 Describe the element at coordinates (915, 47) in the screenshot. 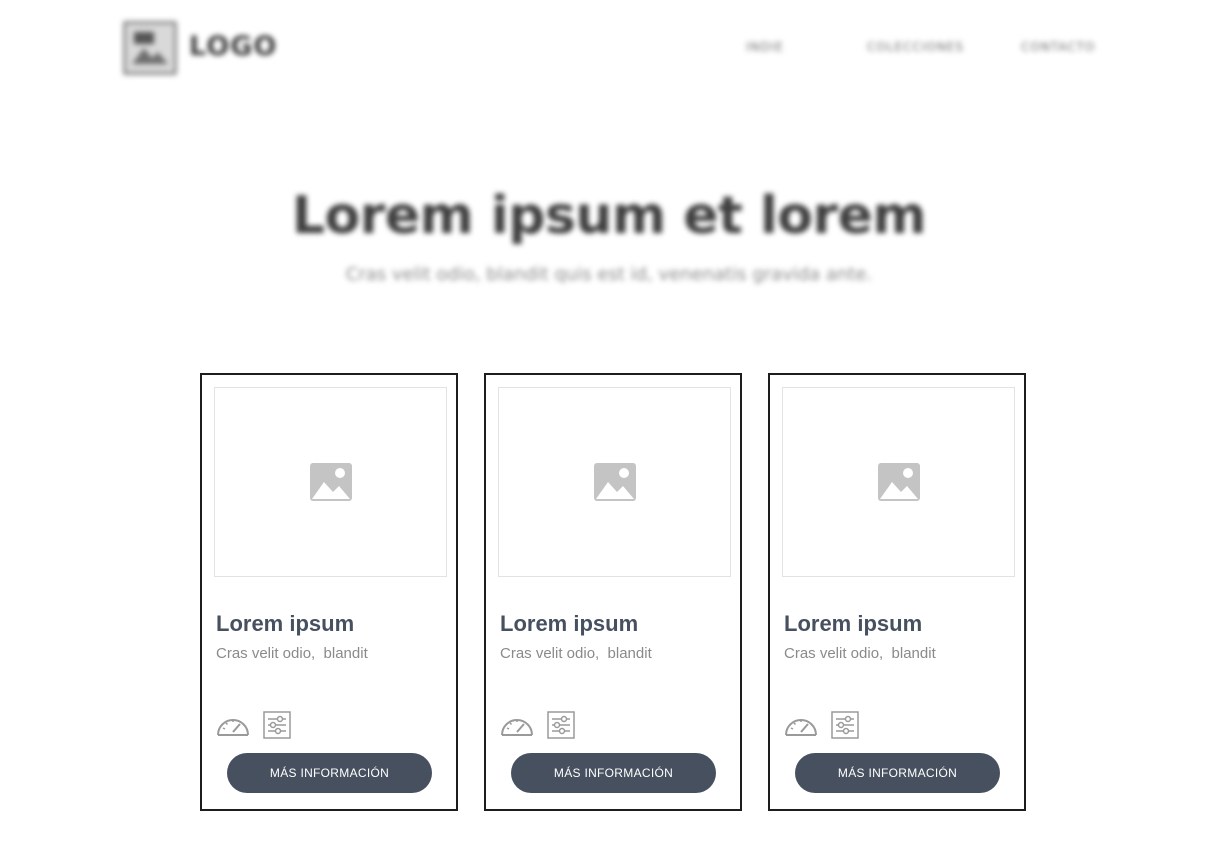

I see `nav-link-colecciones: COLECCIONES` at that location.